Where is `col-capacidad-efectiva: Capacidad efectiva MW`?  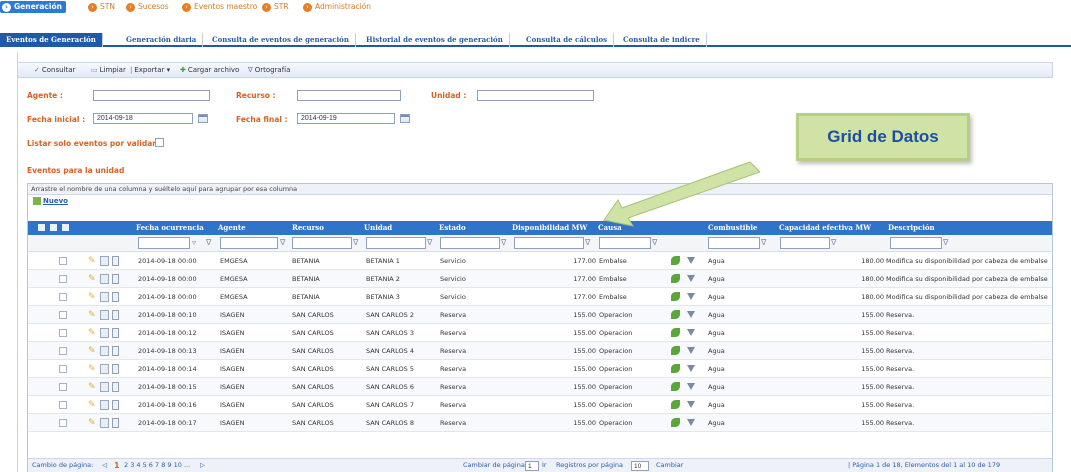
col-capacidad-efectiva: Capacidad efectiva MW is located at coordinates (825, 228).